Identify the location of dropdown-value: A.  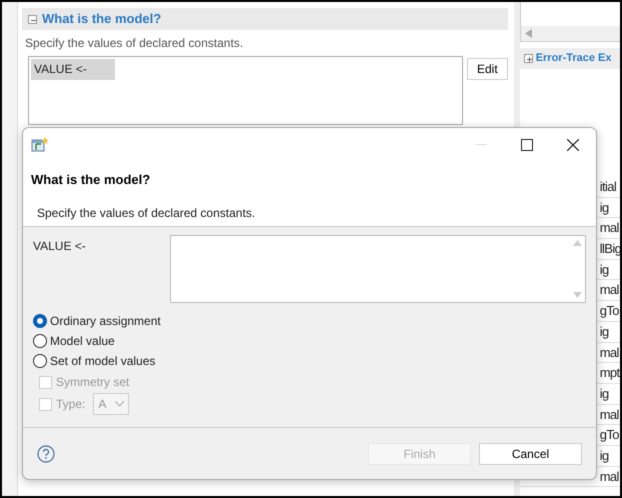
(102, 404).